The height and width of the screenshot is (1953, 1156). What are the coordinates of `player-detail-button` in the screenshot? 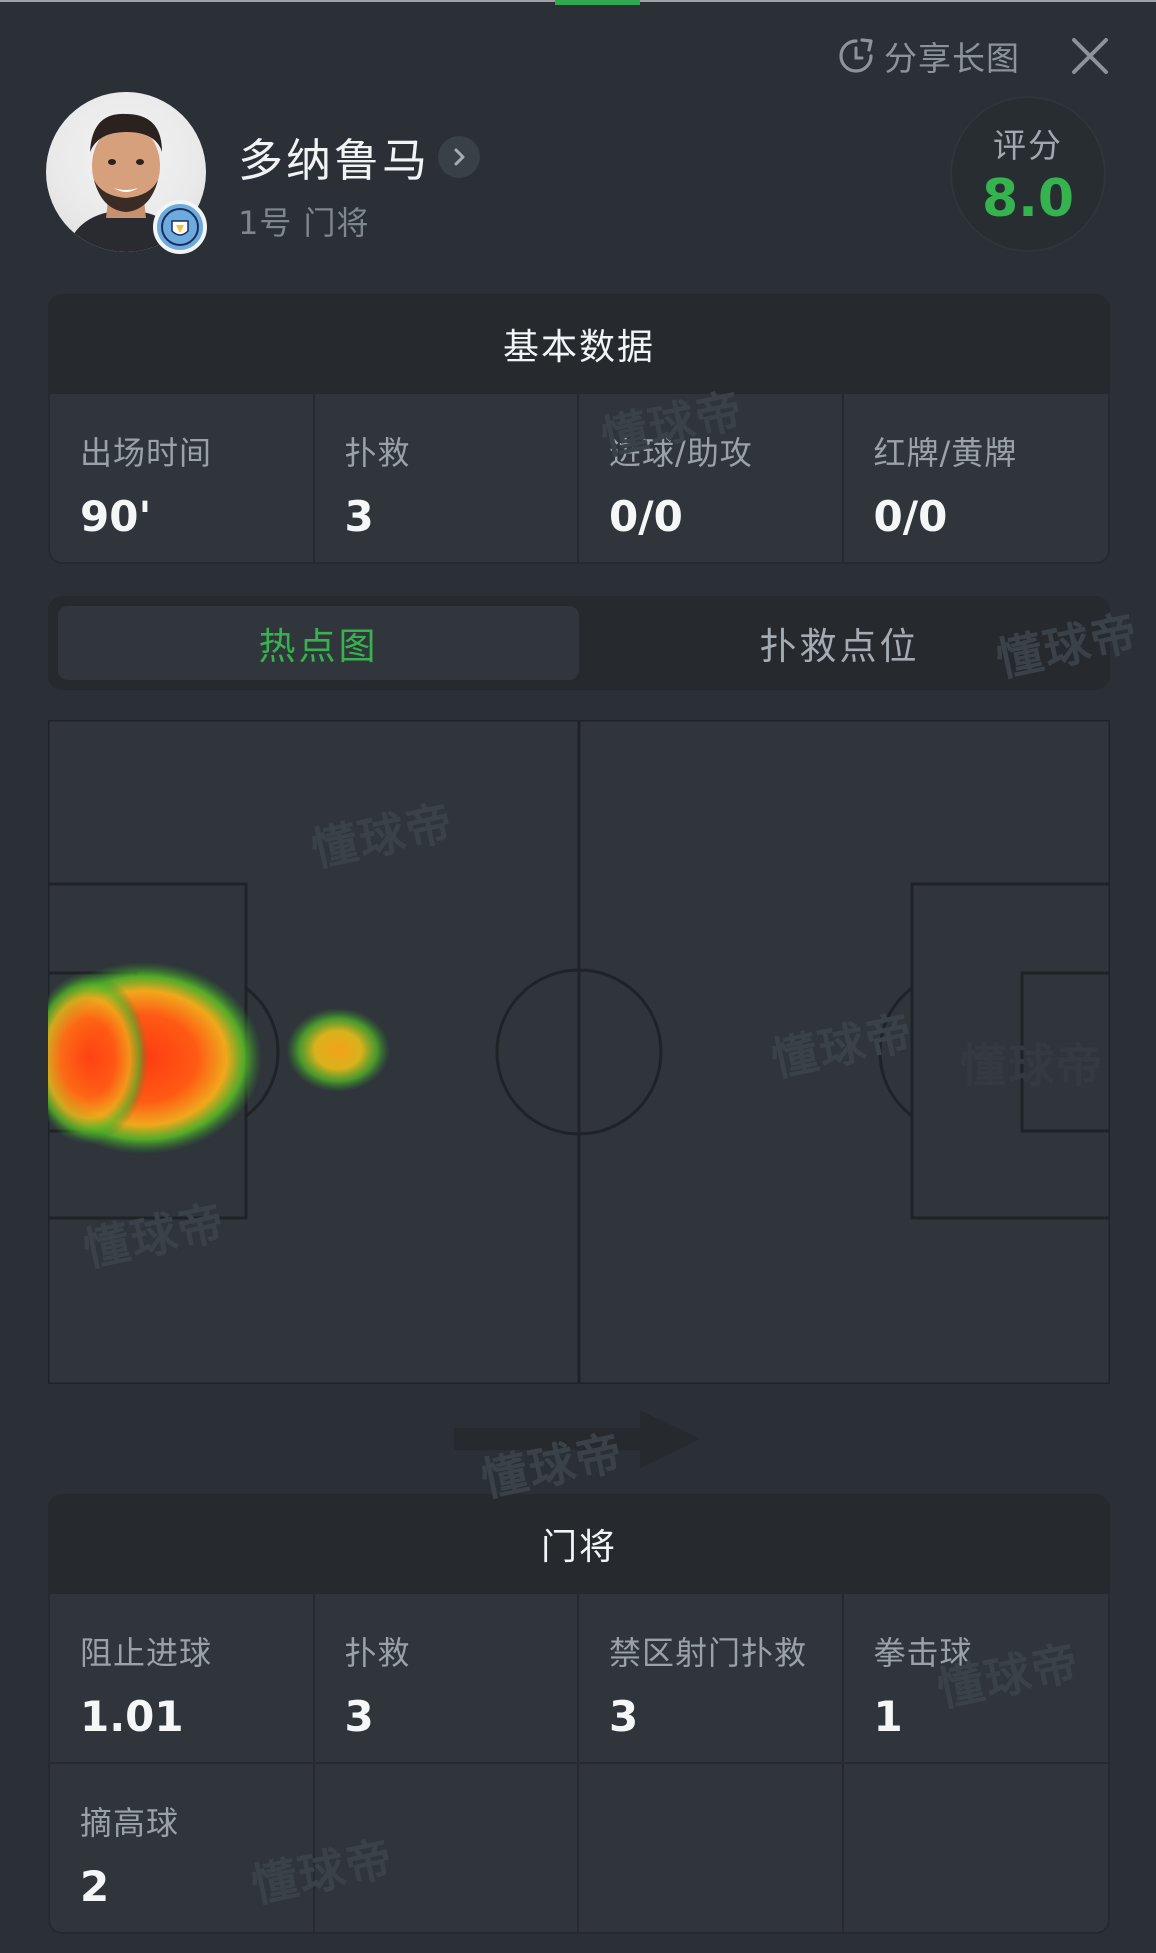 It's located at (459, 157).